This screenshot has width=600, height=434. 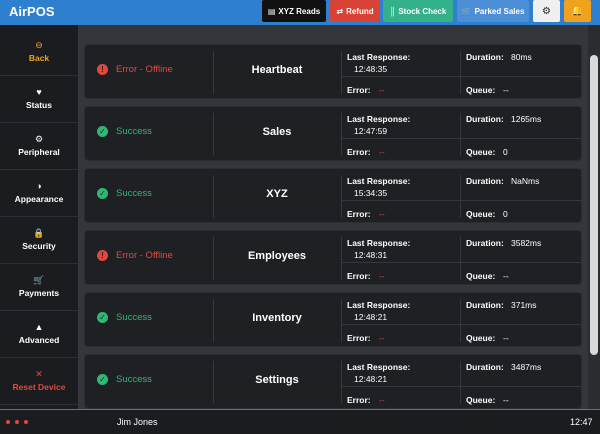 What do you see at coordinates (39, 146) in the screenshot?
I see `sidebar-item-peripheral: ⚙ Peripheral` at bounding box center [39, 146].